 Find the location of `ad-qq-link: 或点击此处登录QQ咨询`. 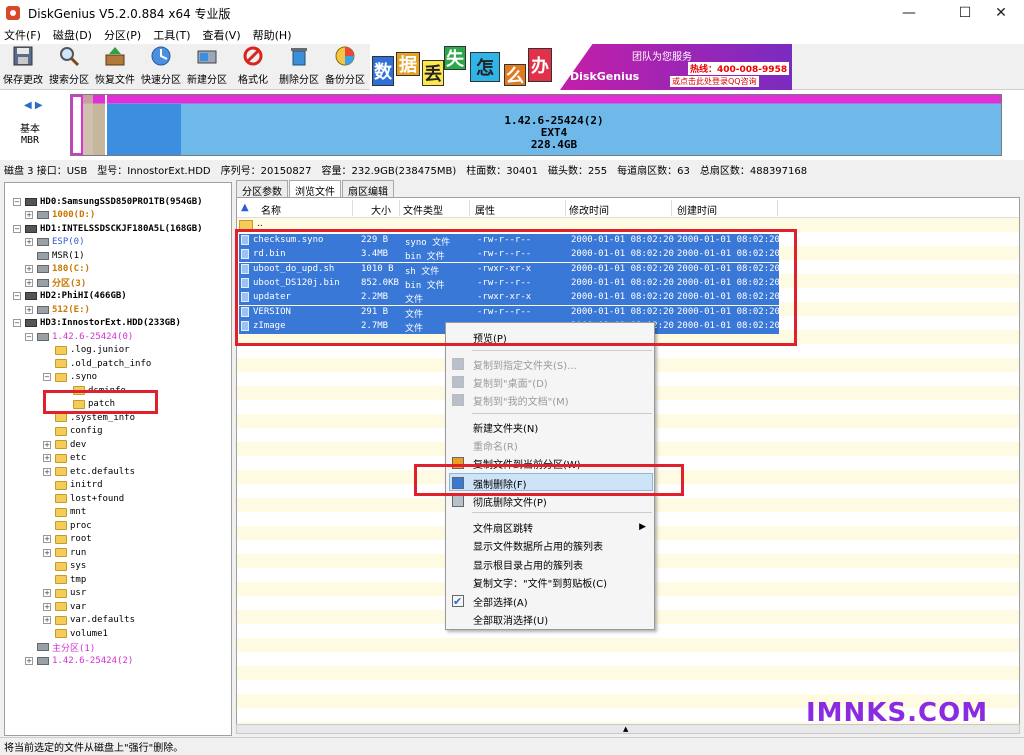

ad-qq-link: 或点击此处登录QQ咨询 is located at coordinates (714, 81).